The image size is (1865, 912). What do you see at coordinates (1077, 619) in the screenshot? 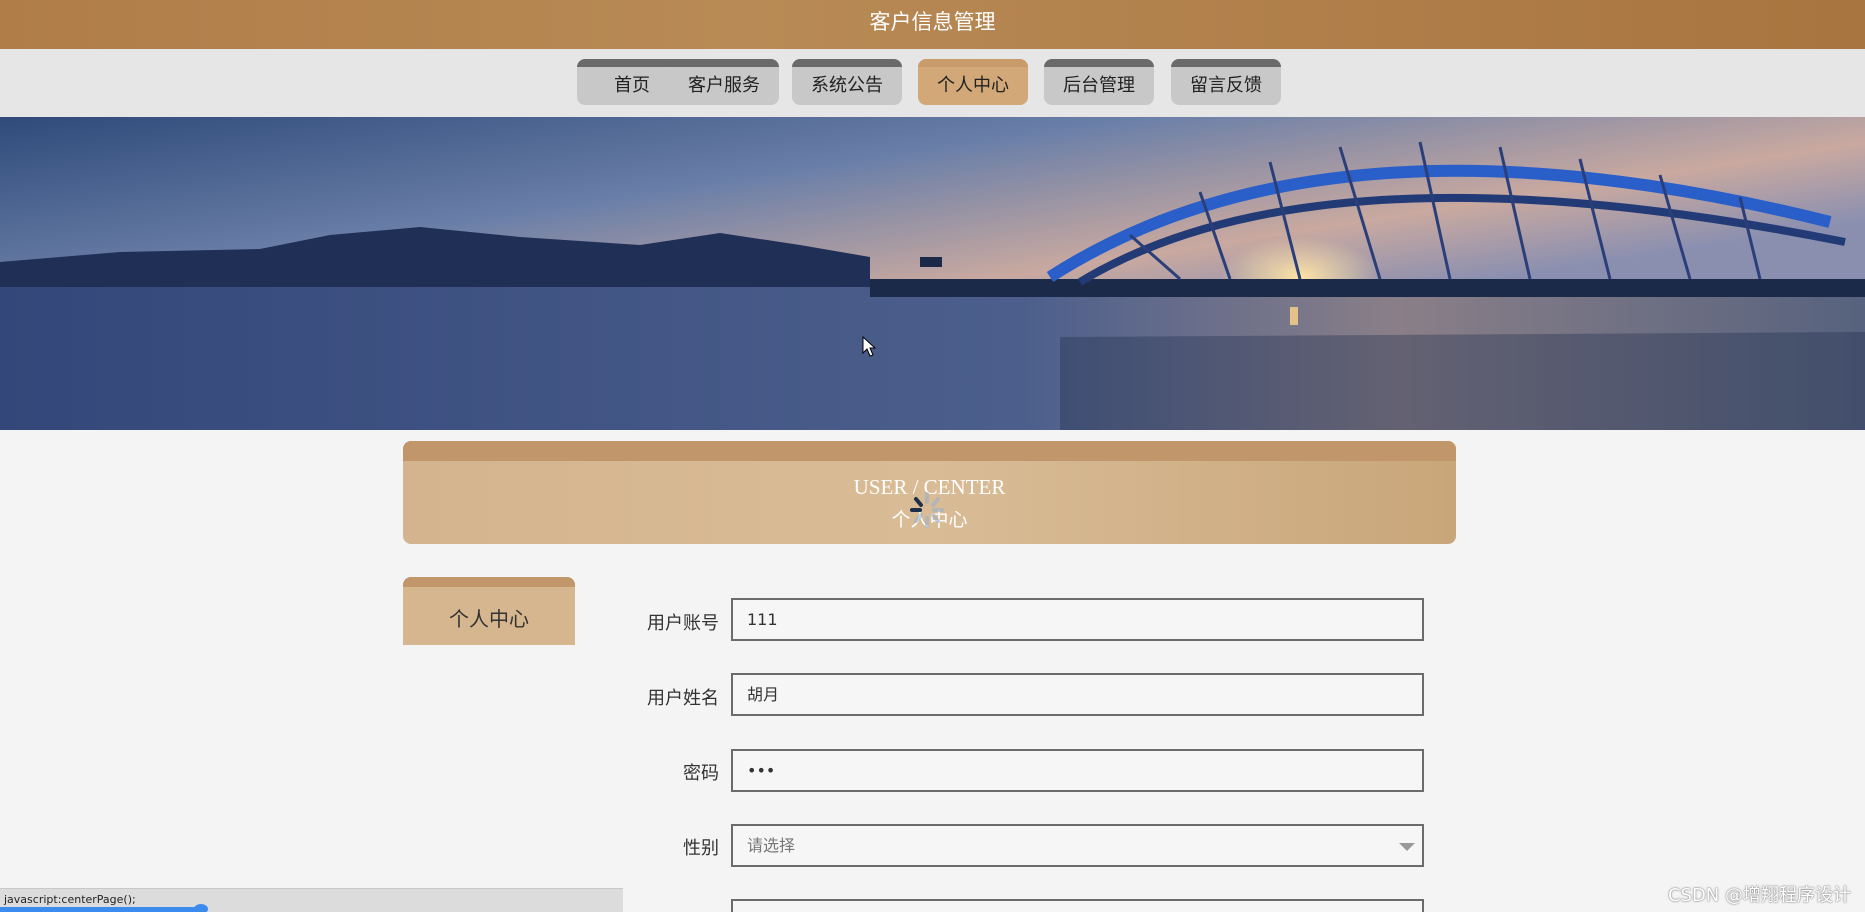
I see `account-field: 111` at bounding box center [1077, 619].